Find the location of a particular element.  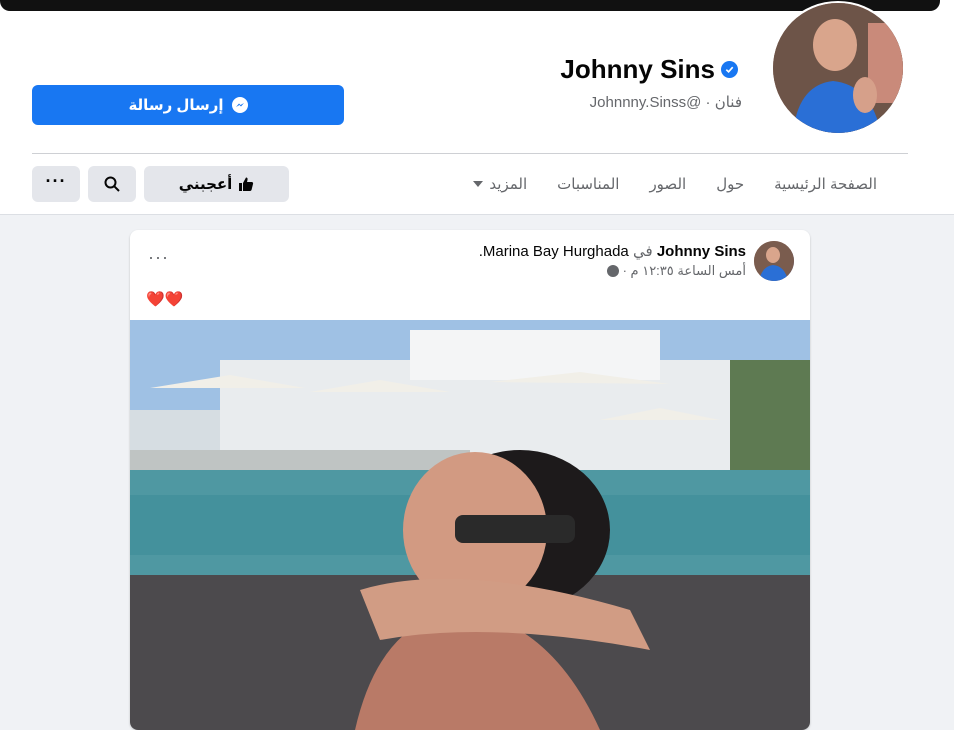

more-options-button: ··· is located at coordinates (56, 184).